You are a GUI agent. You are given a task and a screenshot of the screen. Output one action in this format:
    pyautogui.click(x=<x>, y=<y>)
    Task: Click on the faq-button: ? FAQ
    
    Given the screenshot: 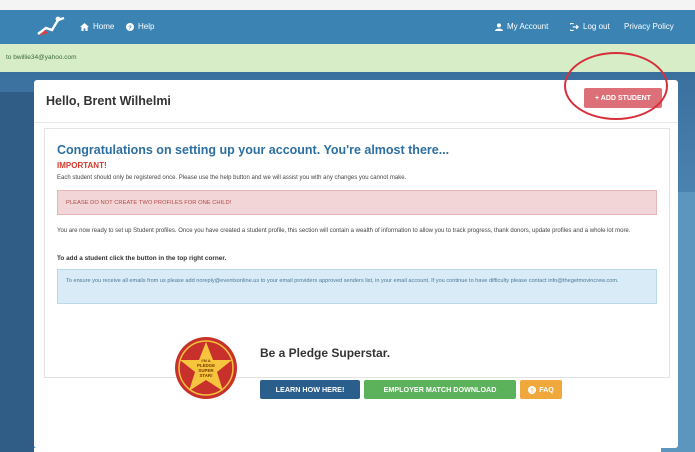 What is the action you would take?
    pyautogui.click(x=541, y=389)
    